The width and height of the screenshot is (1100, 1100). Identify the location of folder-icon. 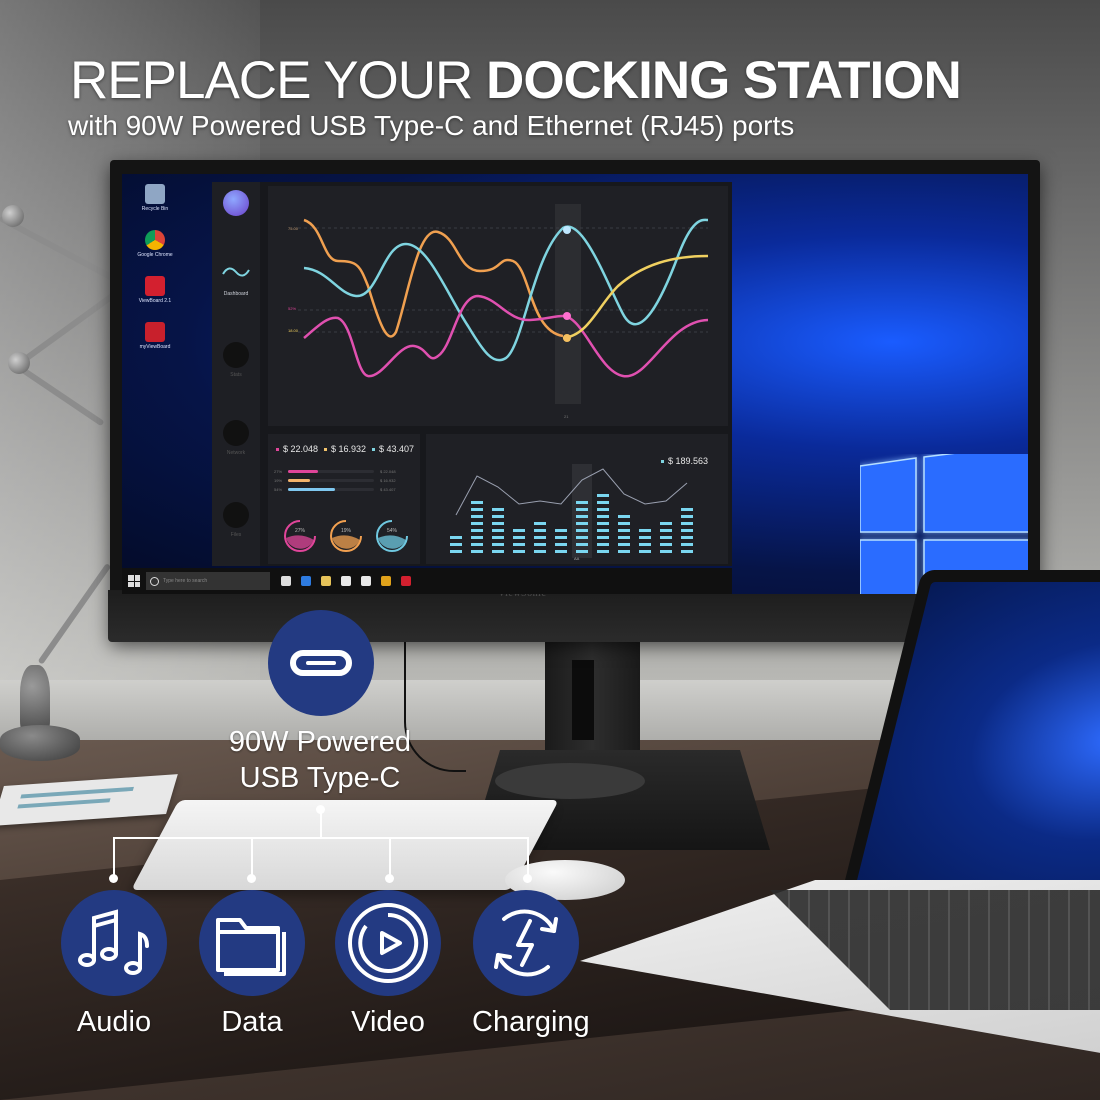
(251, 947).